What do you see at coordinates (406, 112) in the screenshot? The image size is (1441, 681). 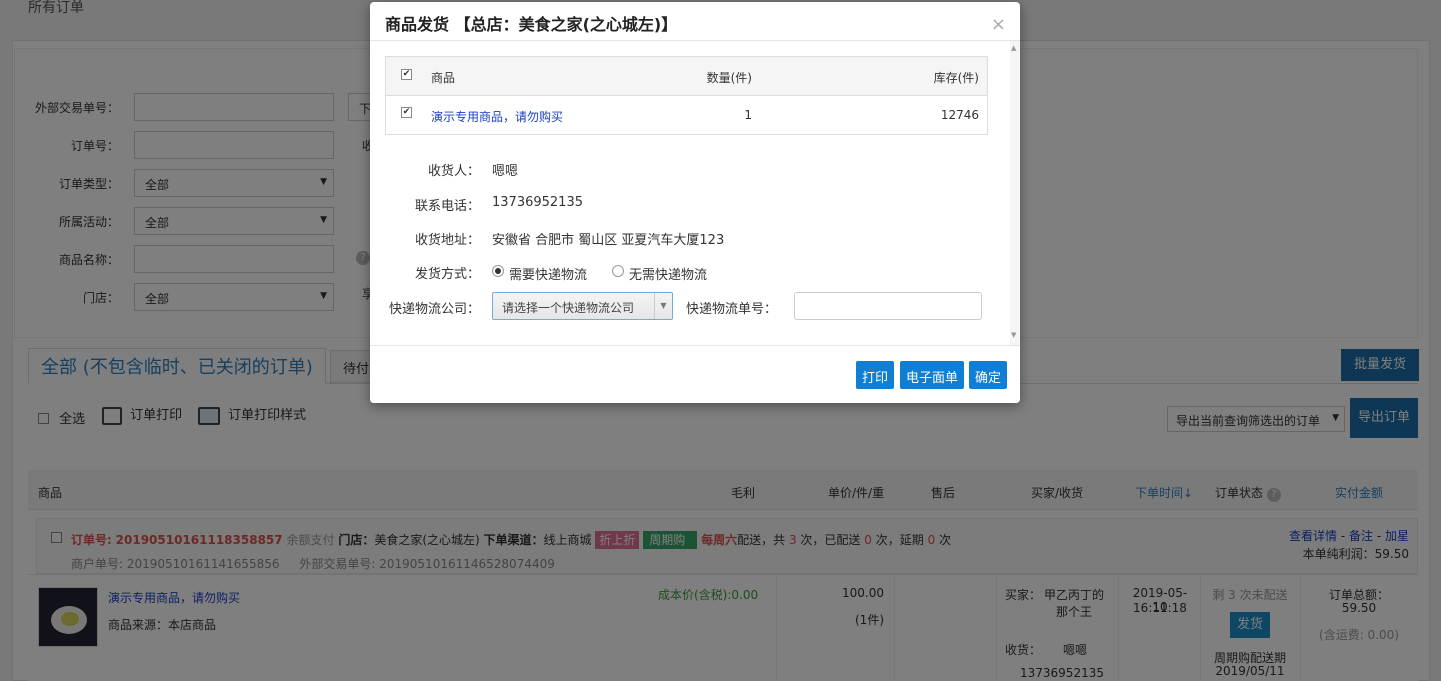 I see `goods-row-checkbox: ✔` at bounding box center [406, 112].